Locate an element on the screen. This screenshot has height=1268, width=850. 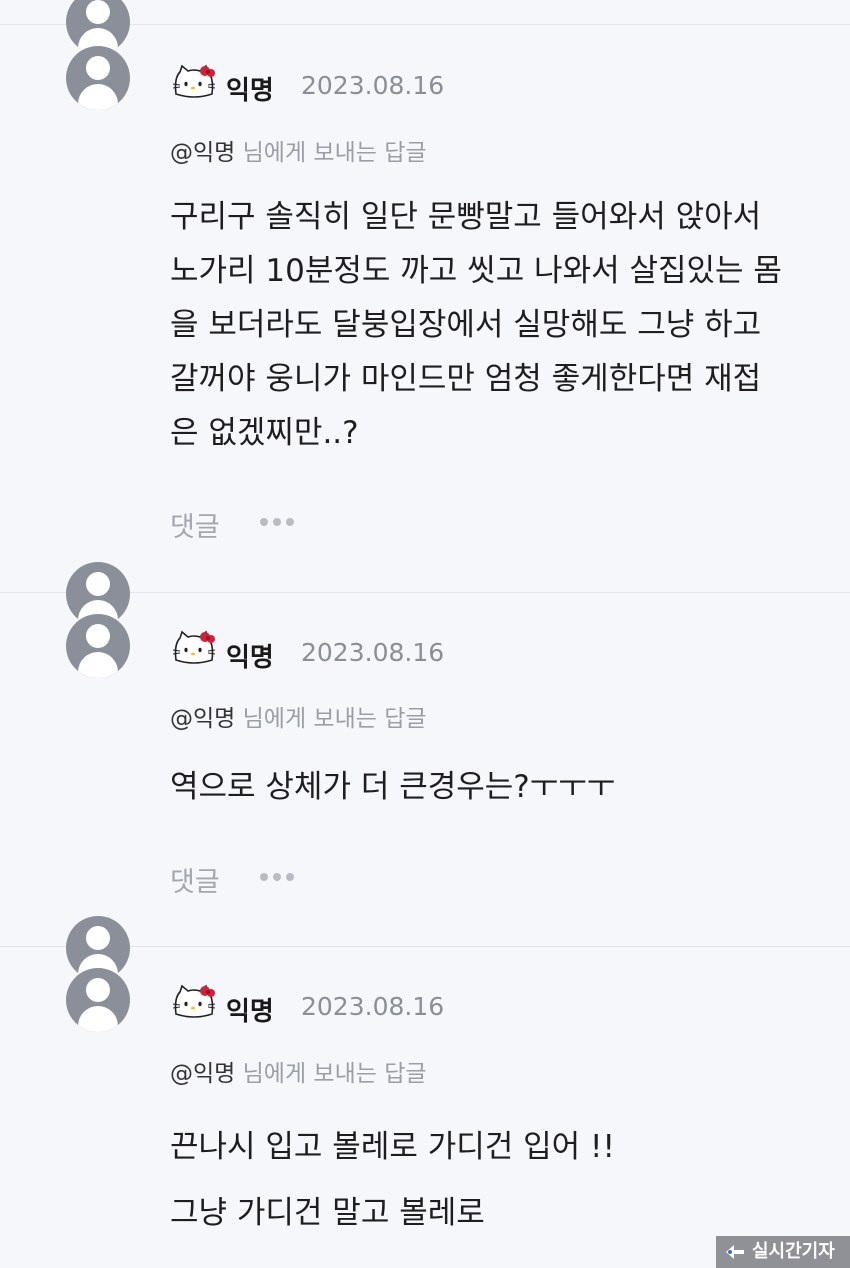
watermark-logo-icon is located at coordinates (735, 1252).